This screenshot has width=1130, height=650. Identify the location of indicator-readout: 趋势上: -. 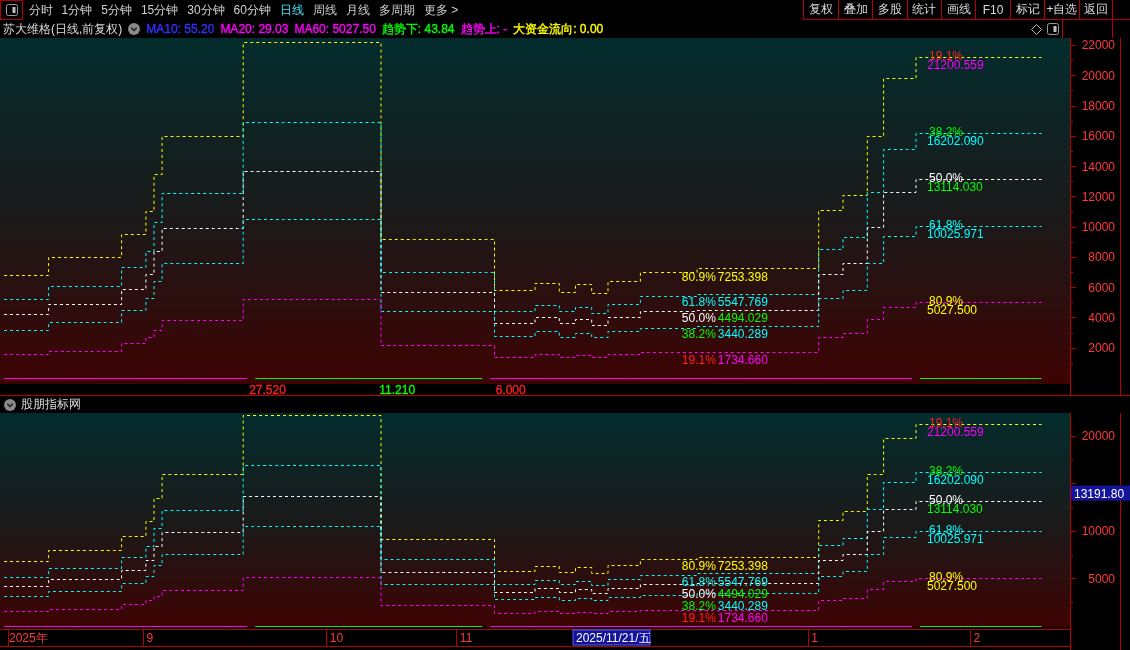
(484, 29).